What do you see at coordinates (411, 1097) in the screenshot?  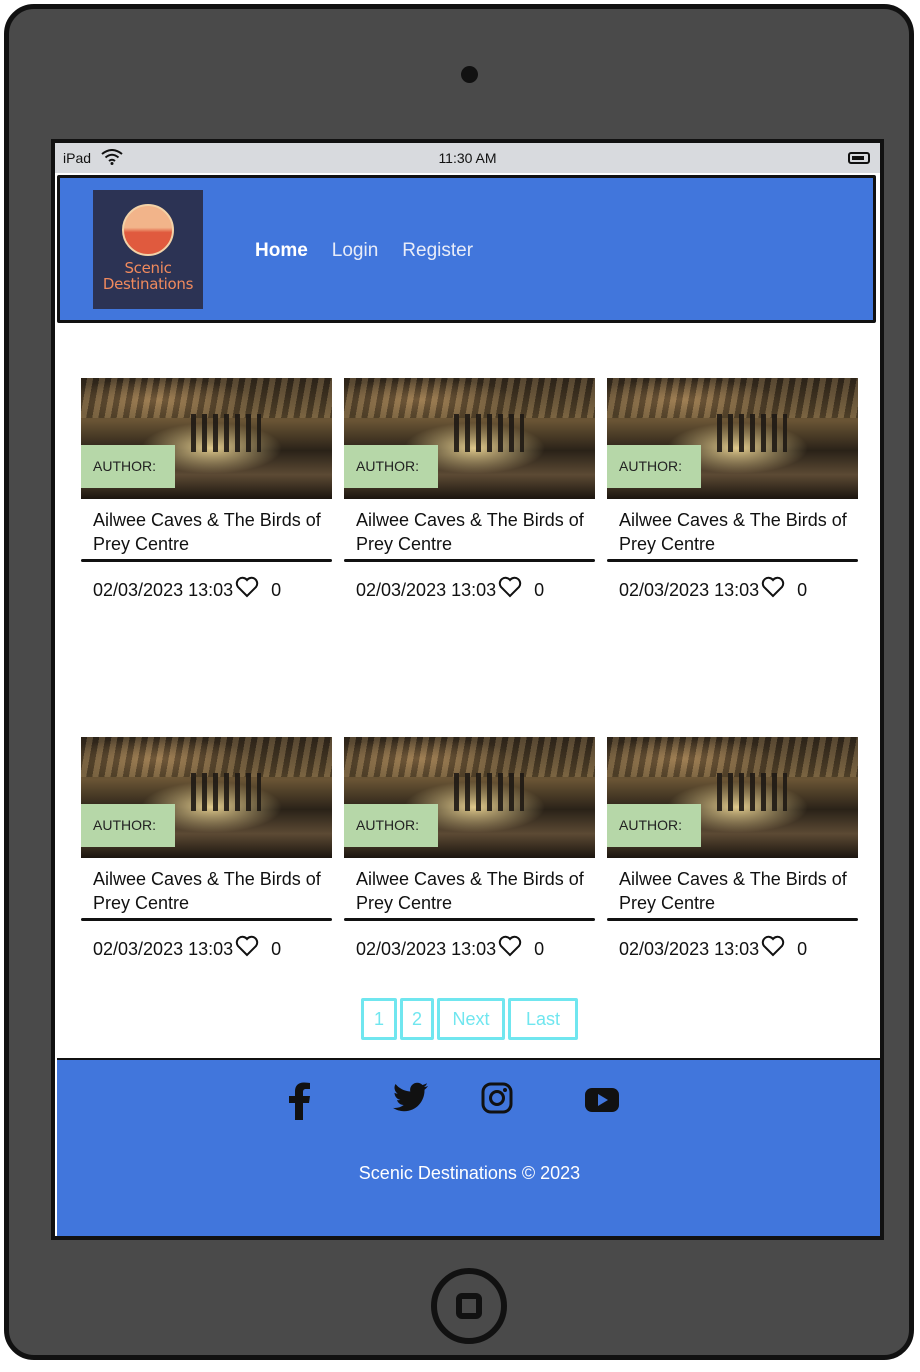 I see `twitter-icon` at bounding box center [411, 1097].